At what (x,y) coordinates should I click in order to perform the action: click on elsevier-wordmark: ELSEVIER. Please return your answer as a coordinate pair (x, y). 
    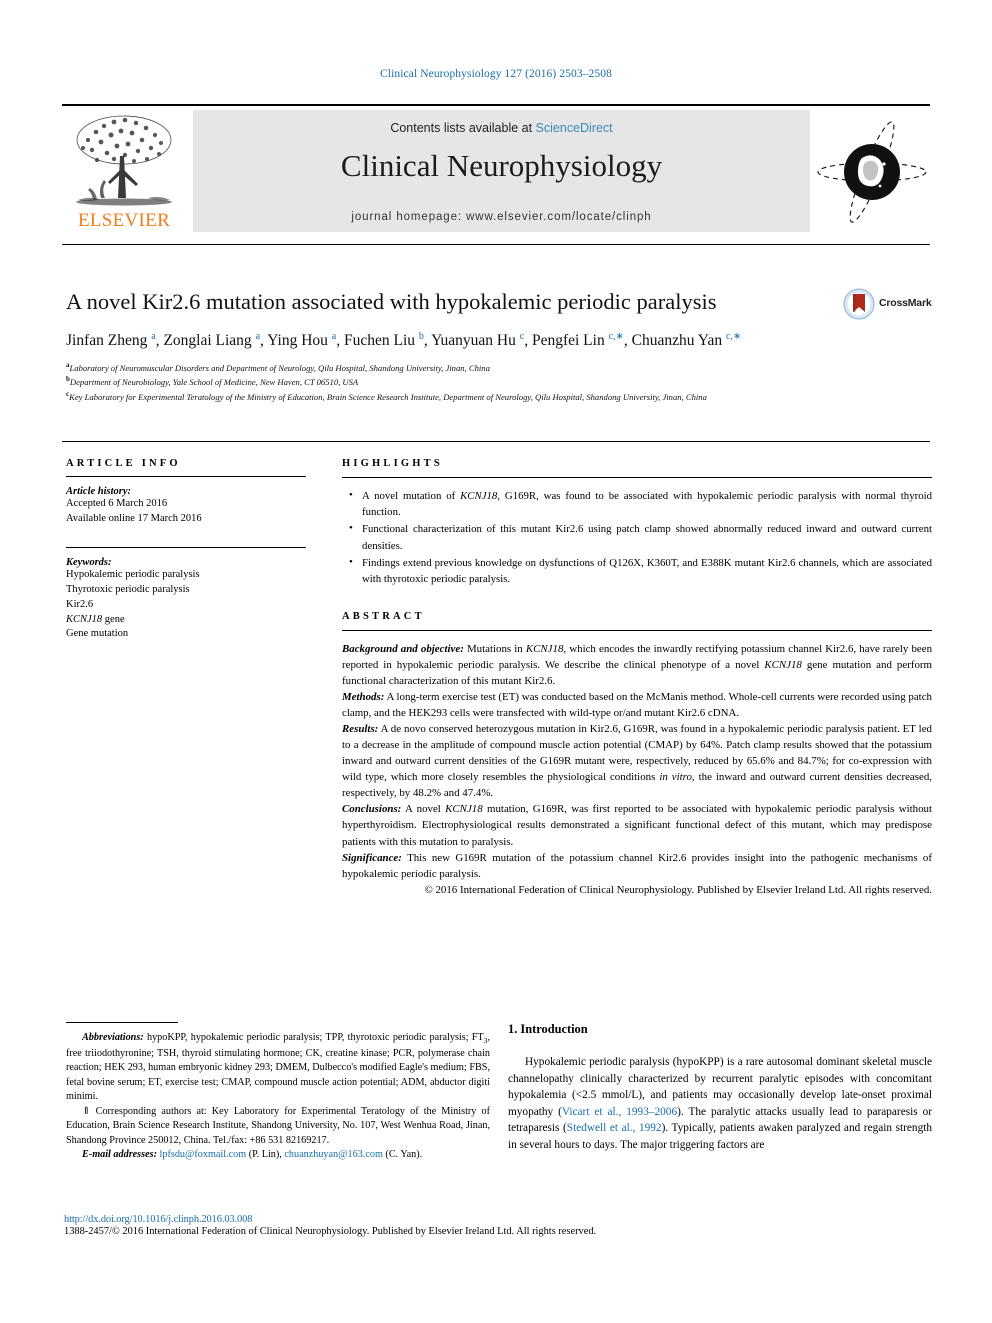
    Looking at the image, I should click on (124, 220).